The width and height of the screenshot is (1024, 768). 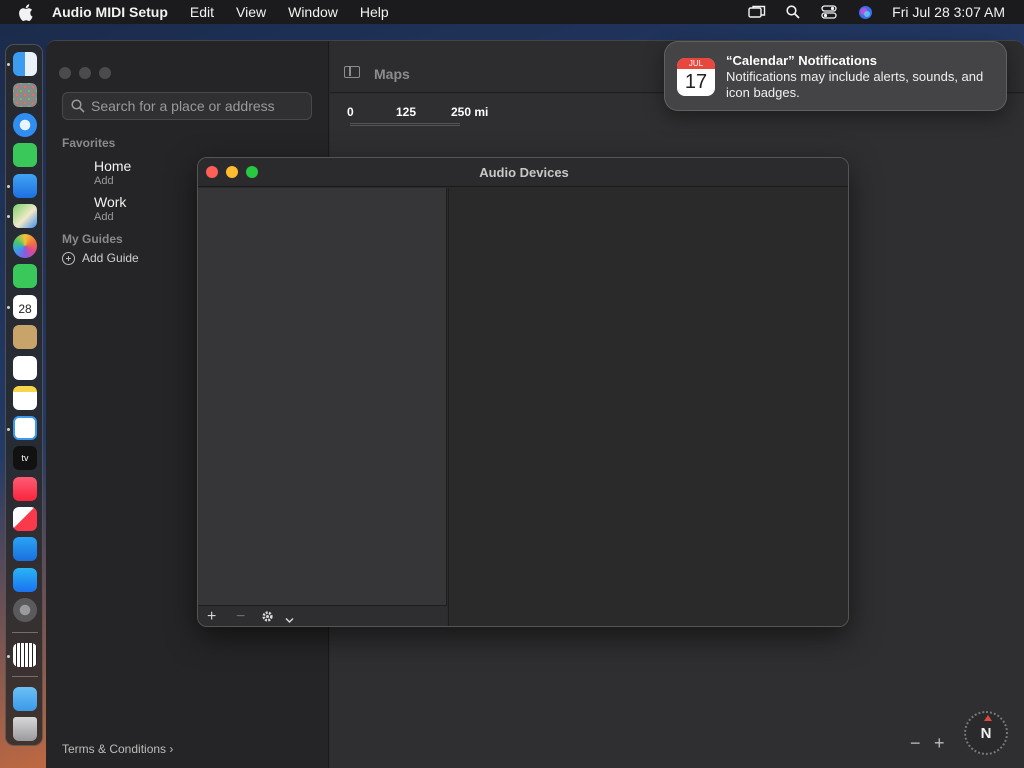 I want to click on mail-icon, so click(x=25, y=186).